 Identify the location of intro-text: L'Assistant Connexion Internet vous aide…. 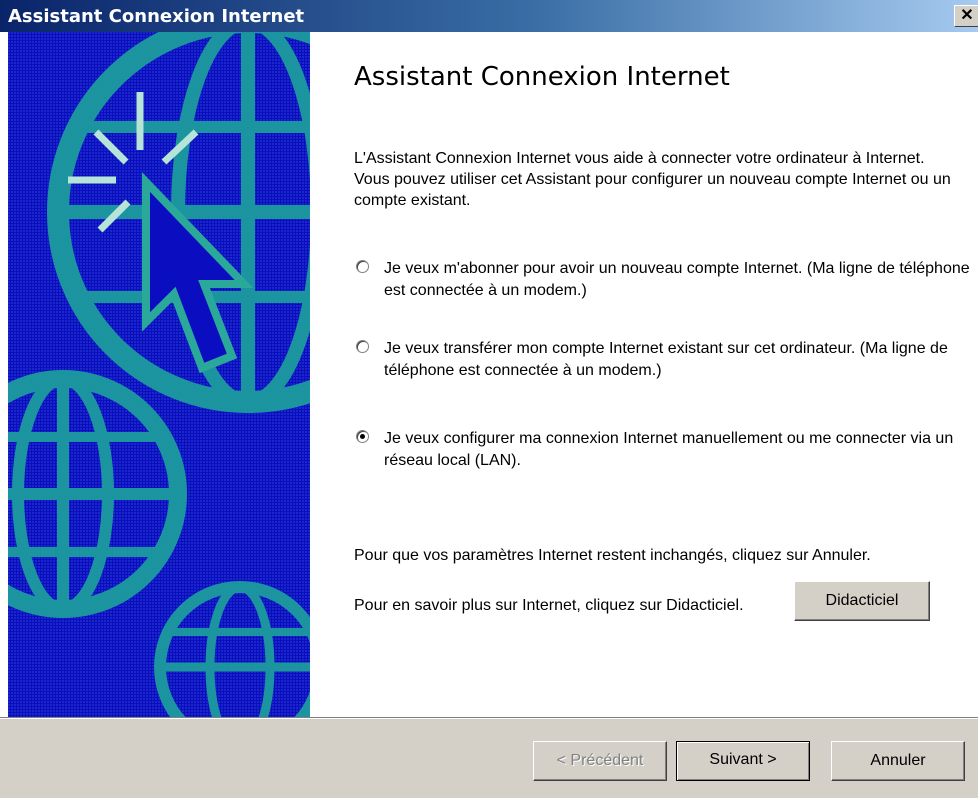
(652, 179).